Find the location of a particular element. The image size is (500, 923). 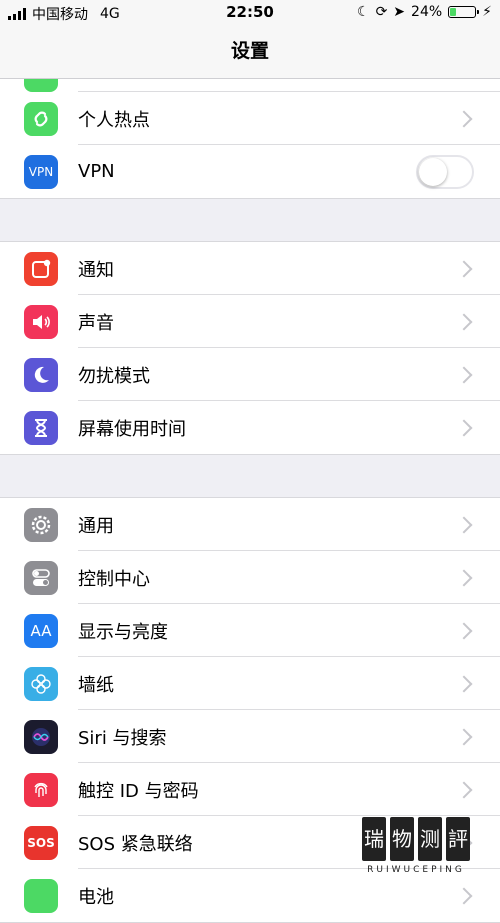

settings-row-display: AA 显示与亮度 is located at coordinates (250, 630).